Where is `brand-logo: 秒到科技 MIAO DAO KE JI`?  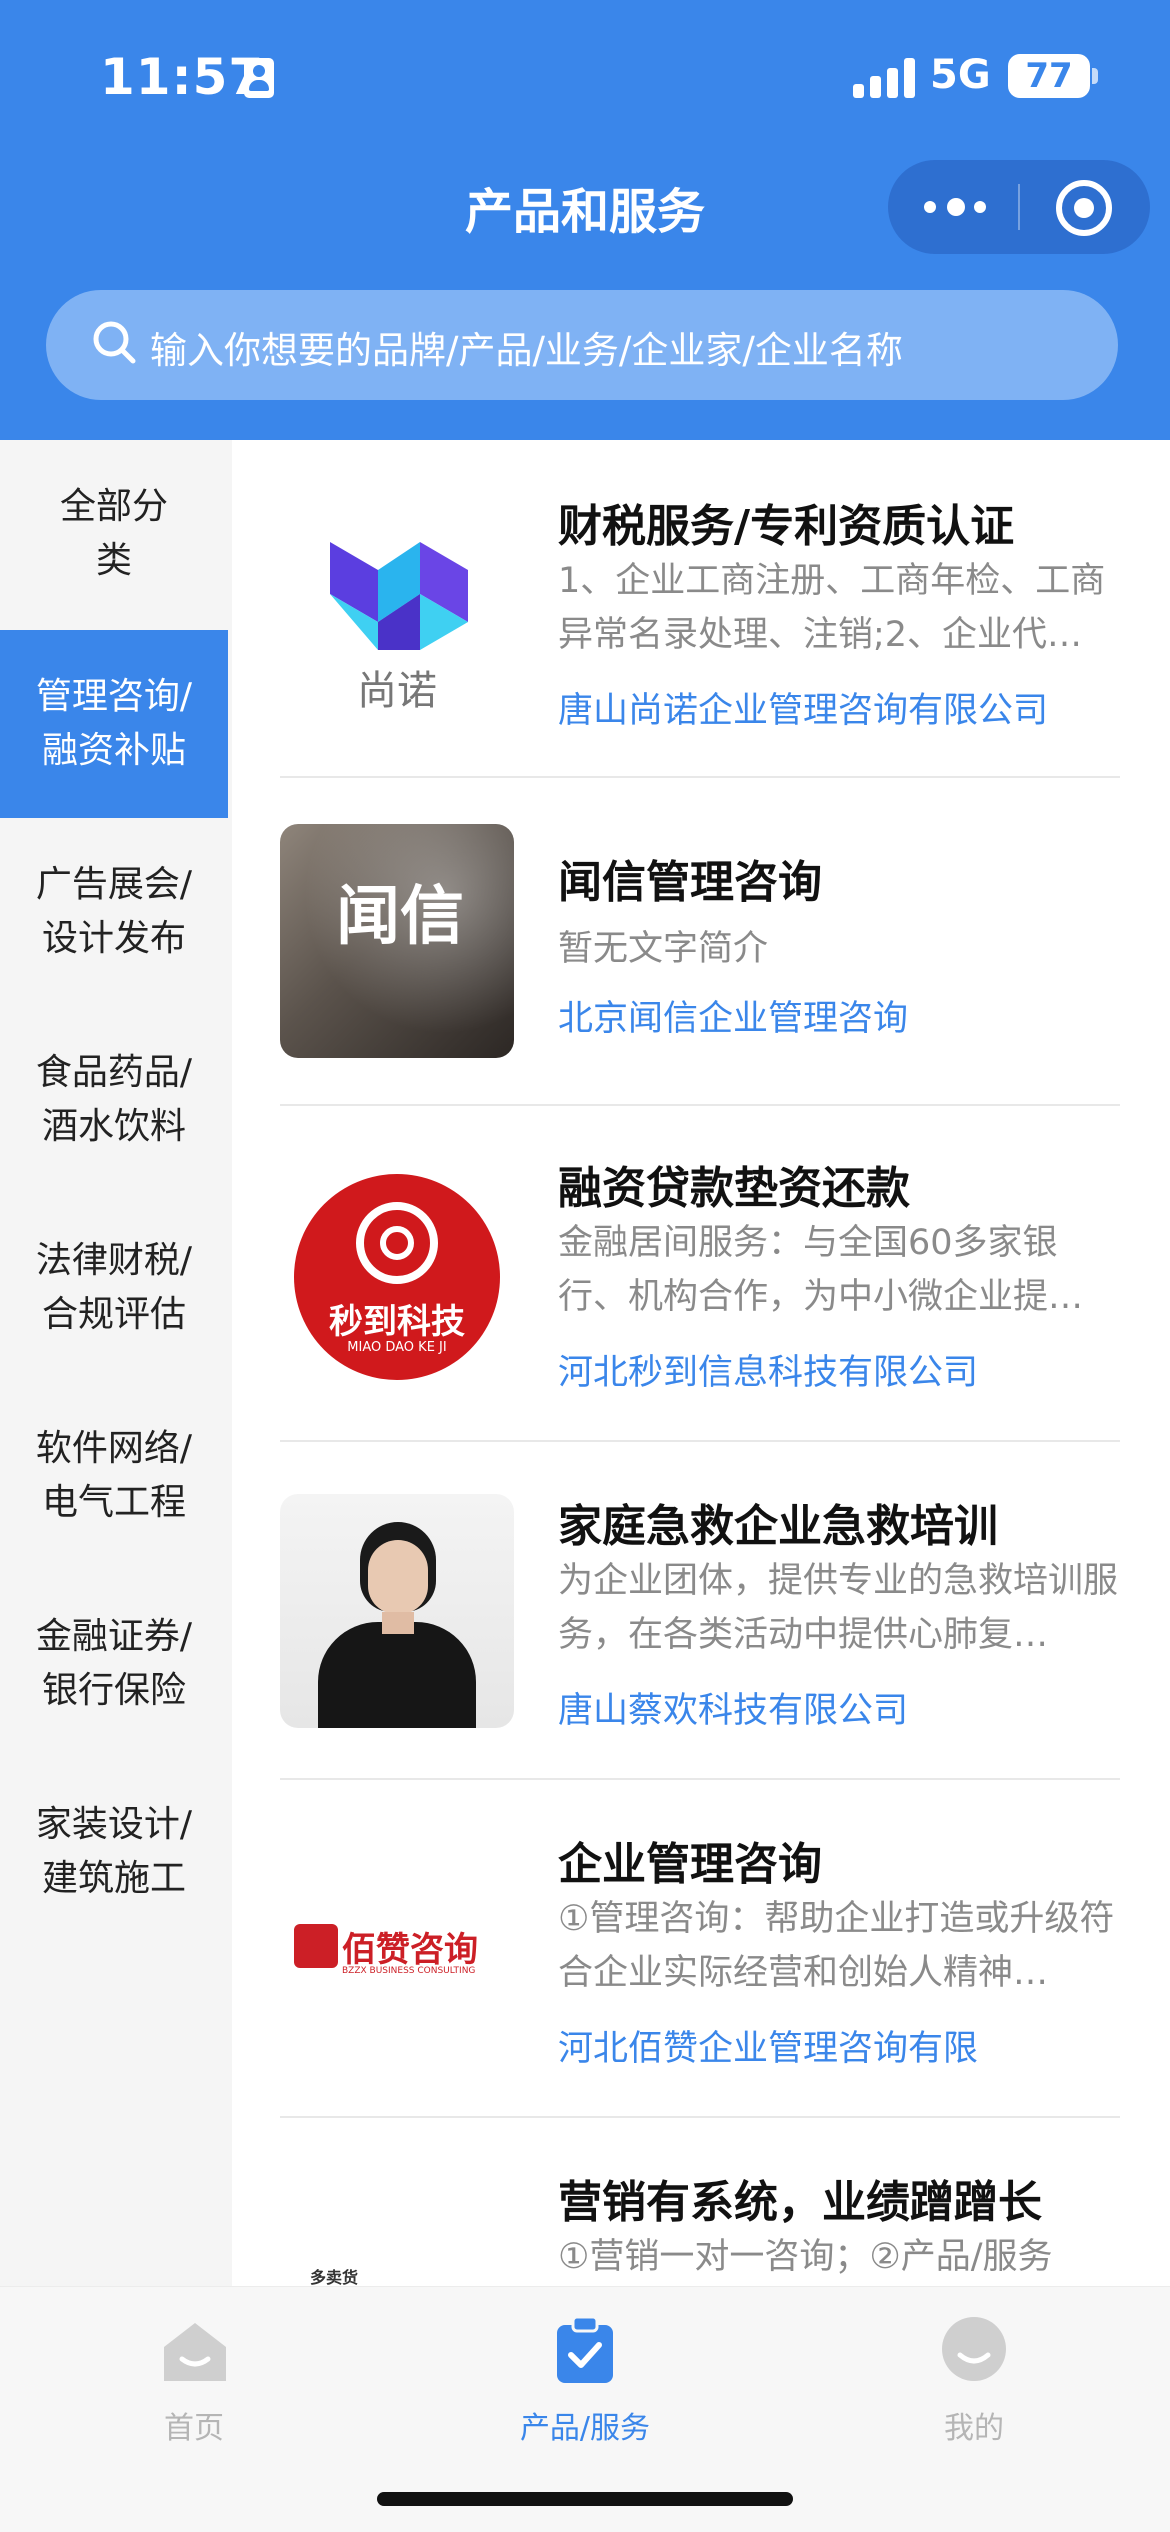
brand-logo: 秒到科技 MIAO DAO KE JI is located at coordinates (397, 1277).